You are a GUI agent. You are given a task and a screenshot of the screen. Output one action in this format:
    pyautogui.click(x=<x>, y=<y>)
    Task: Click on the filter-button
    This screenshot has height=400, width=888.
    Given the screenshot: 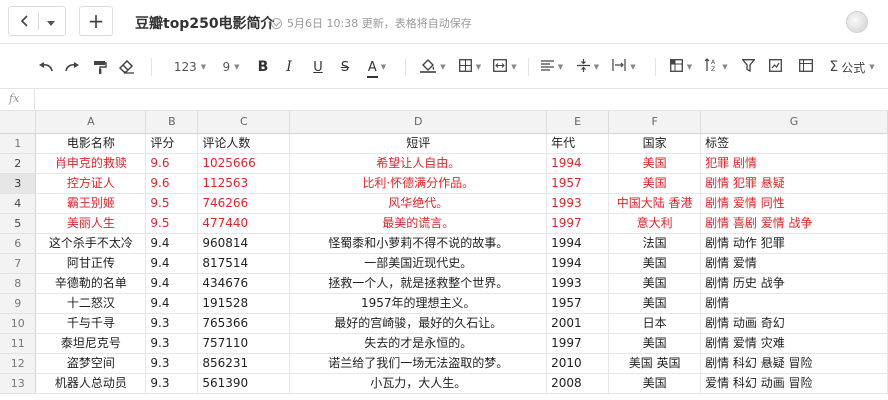 What is the action you would take?
    pyautogui.click(x=748, y=67)
    